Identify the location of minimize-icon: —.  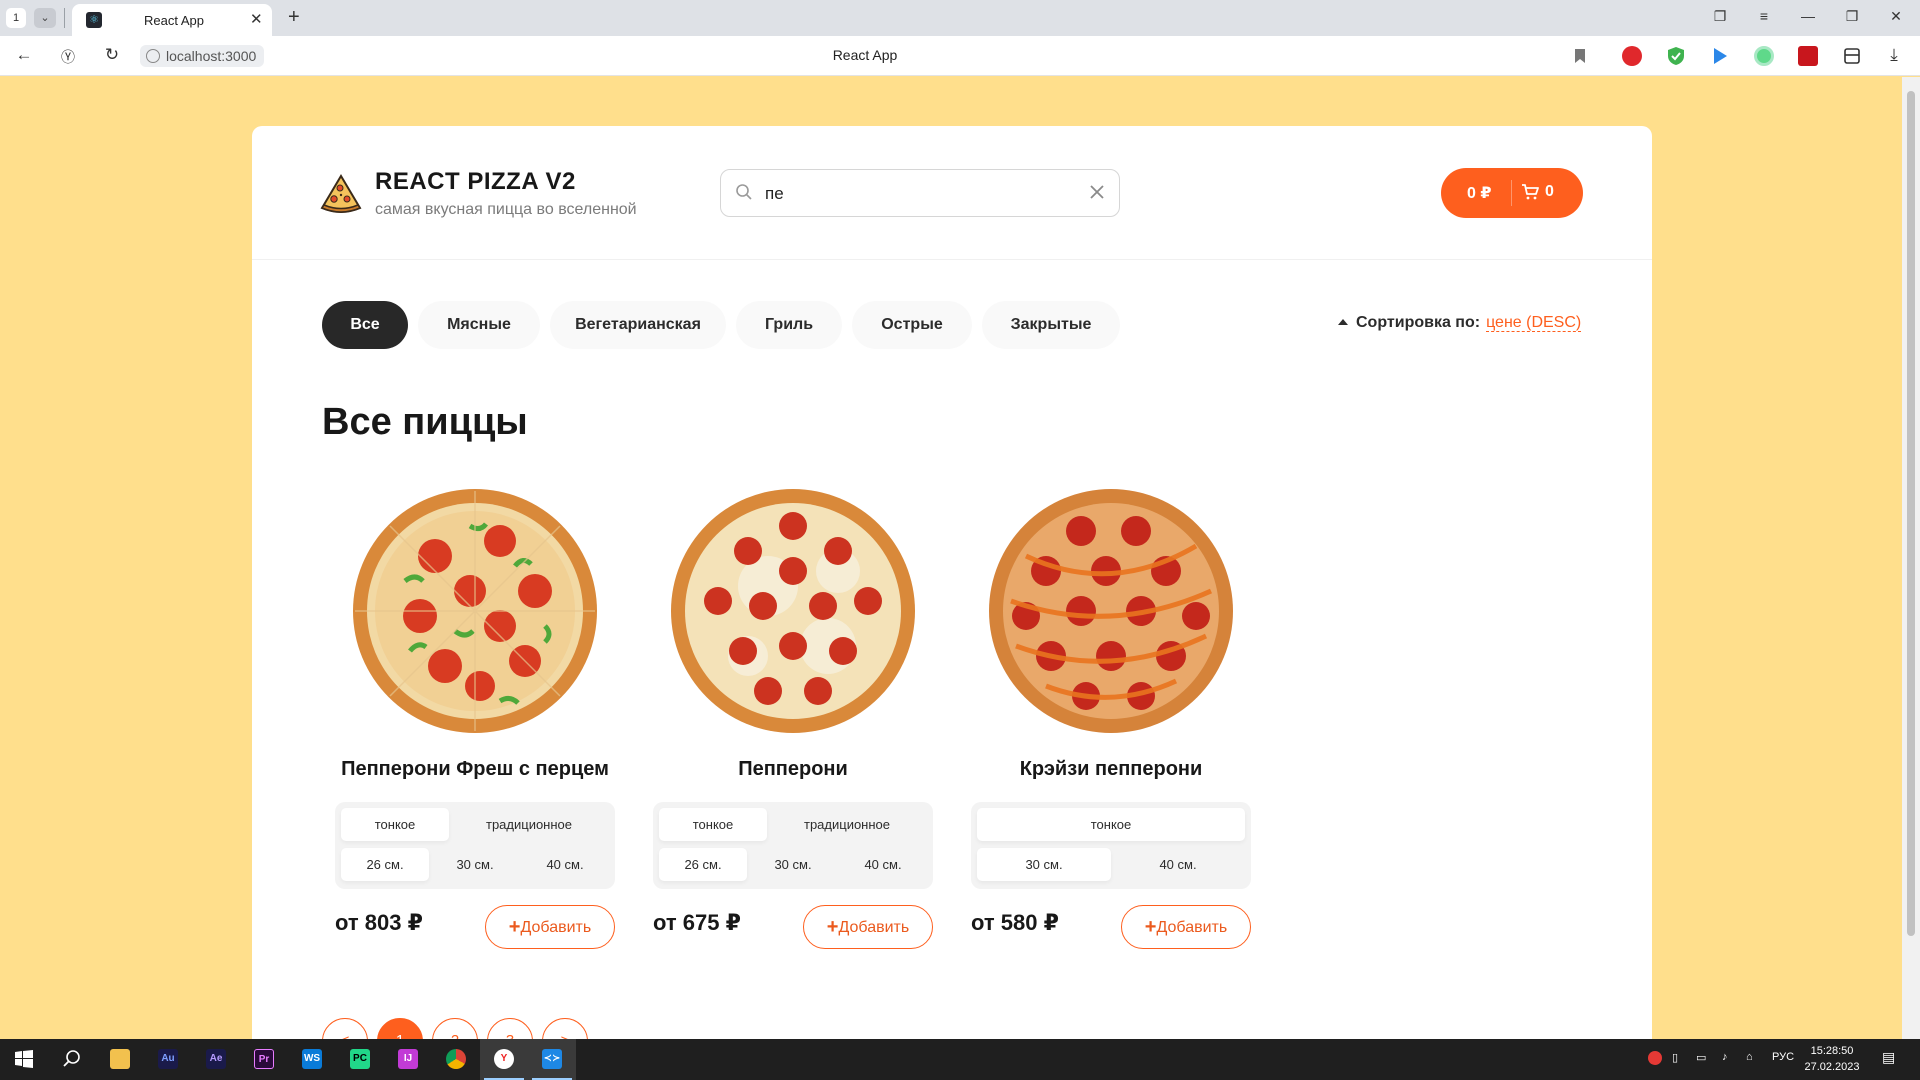
(1808, 16).